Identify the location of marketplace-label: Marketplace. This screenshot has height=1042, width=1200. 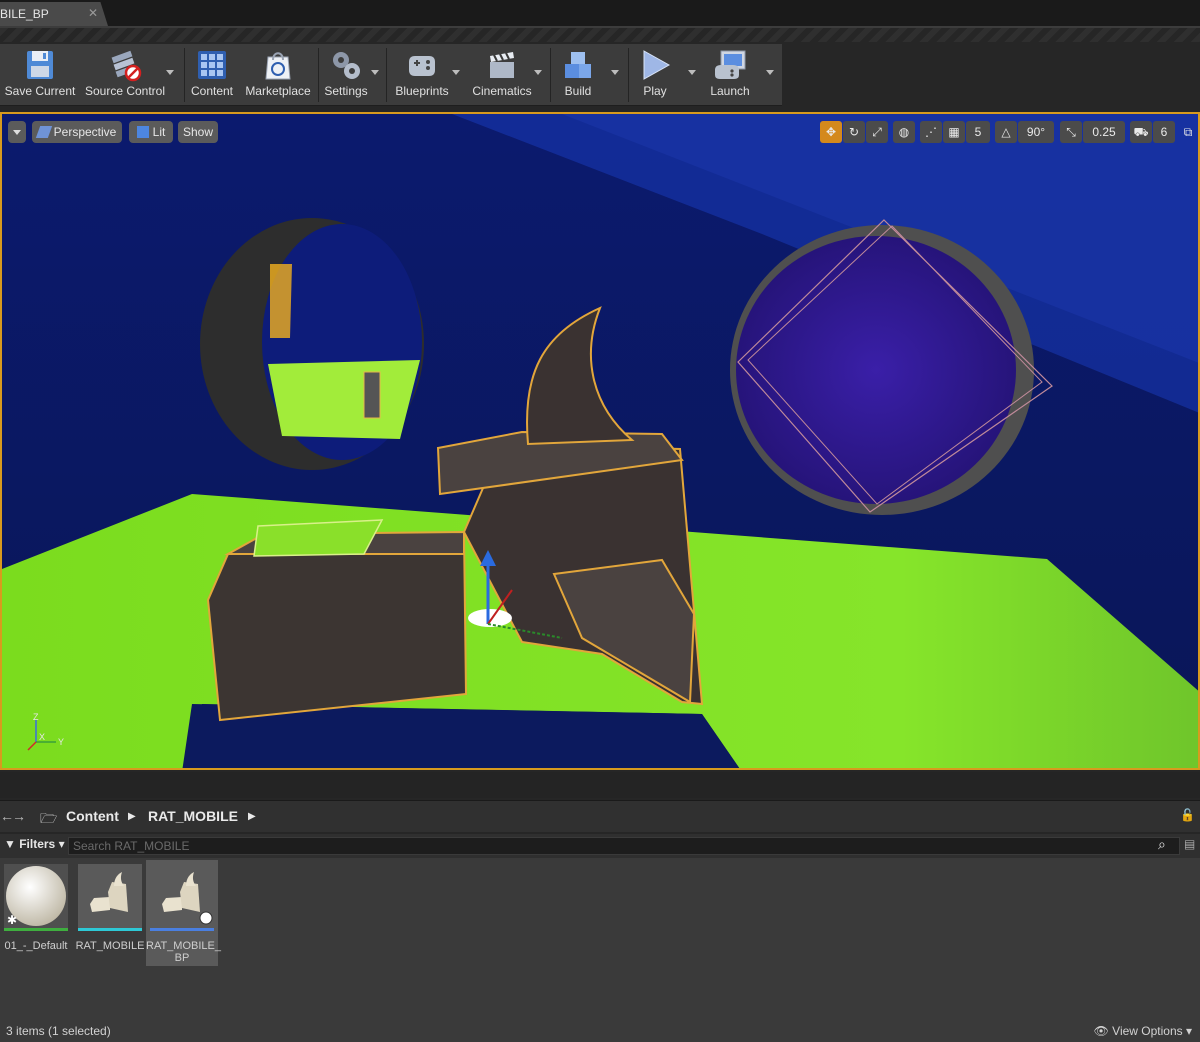
(278, 91).